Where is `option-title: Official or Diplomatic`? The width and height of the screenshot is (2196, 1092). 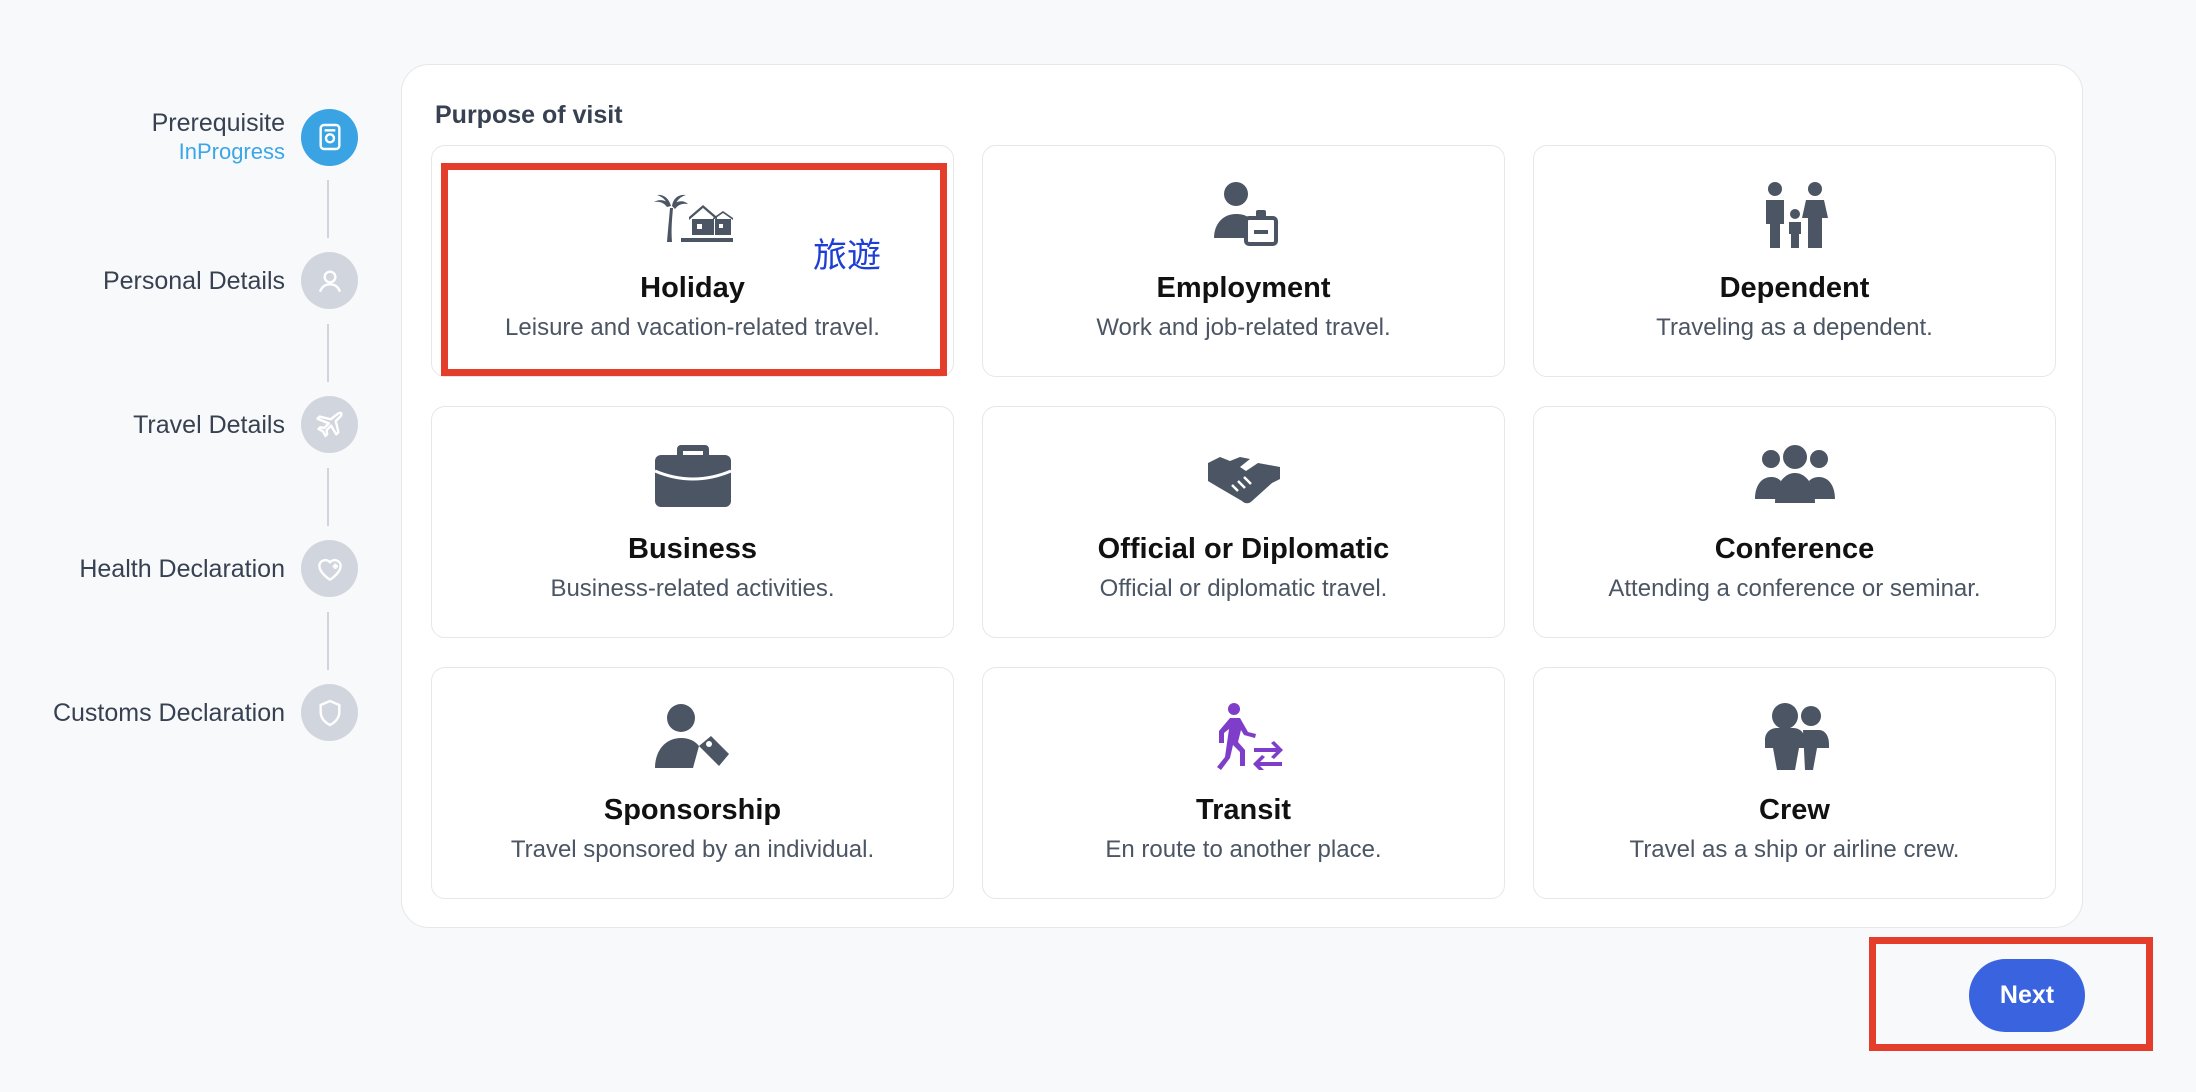 option-title: Official or Diplomatic is located at coordinates (1243, 549).